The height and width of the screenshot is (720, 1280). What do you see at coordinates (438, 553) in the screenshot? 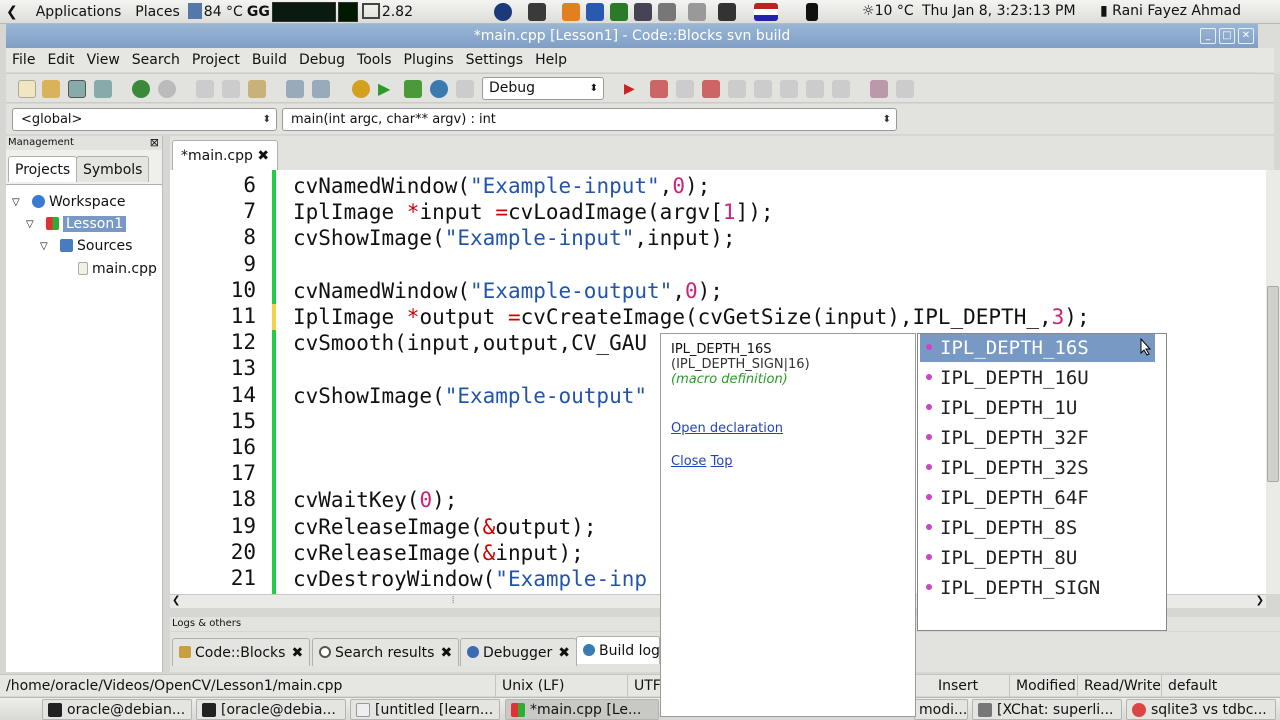
I see `code-line: cvReleaseImage(&input);` at bounding box center [438, 553].